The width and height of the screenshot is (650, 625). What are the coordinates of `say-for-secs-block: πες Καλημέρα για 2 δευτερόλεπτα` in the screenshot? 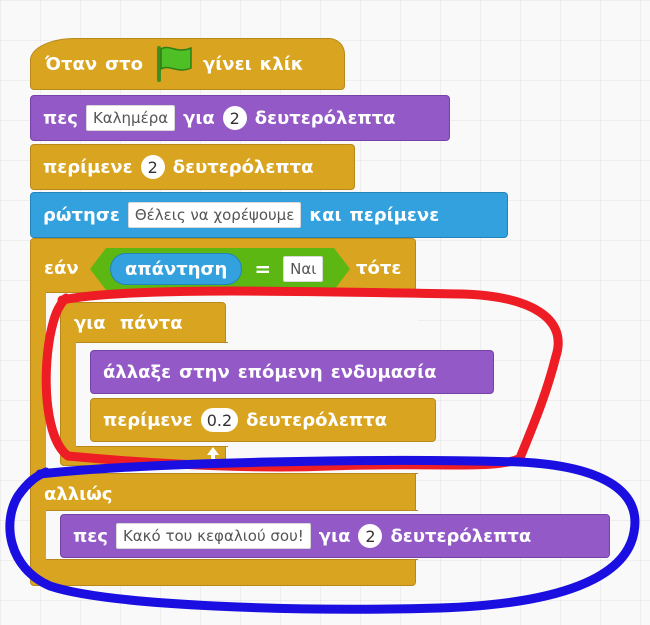 It's located at (240, 118).